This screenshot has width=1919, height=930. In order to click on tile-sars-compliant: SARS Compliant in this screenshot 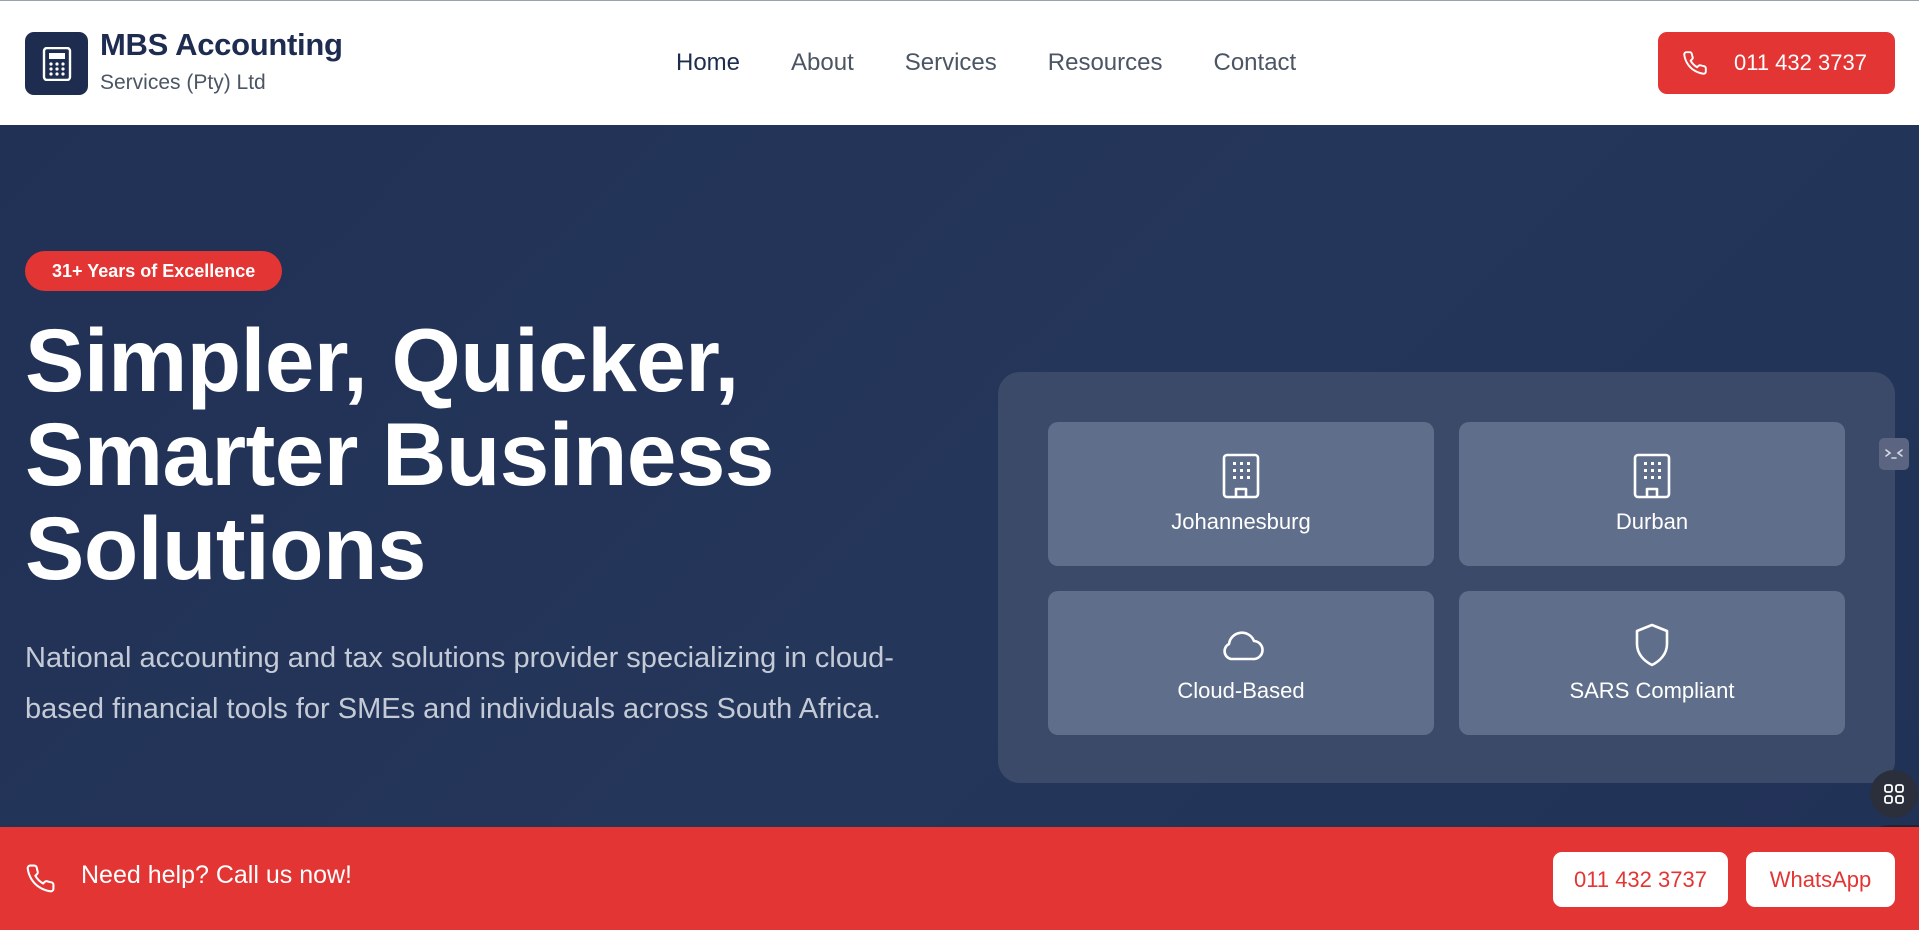, I will do `click(1652, 663)`.